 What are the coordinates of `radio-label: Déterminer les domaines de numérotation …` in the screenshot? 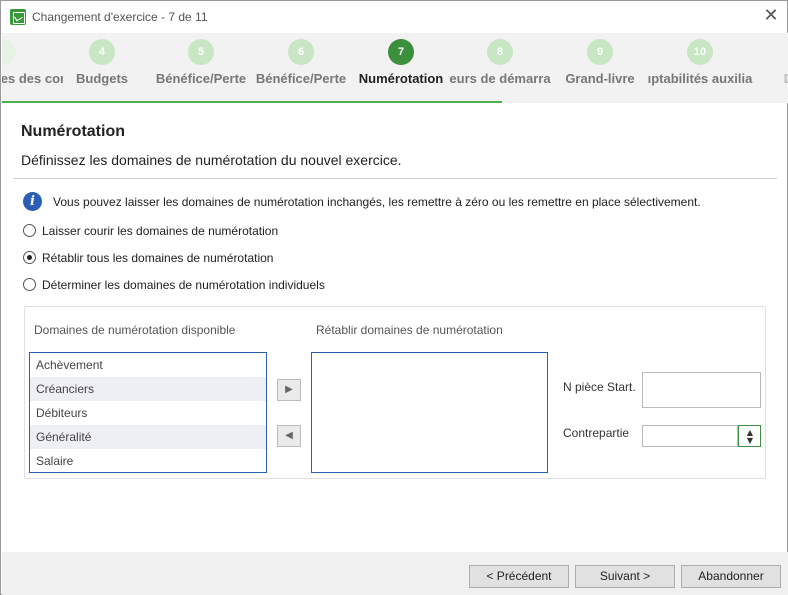 It's located at (183, 285).